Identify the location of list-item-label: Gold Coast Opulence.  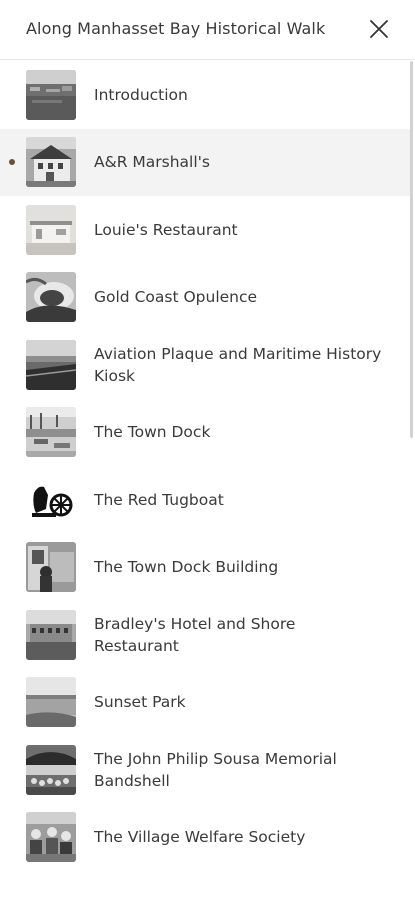
(176, 297).